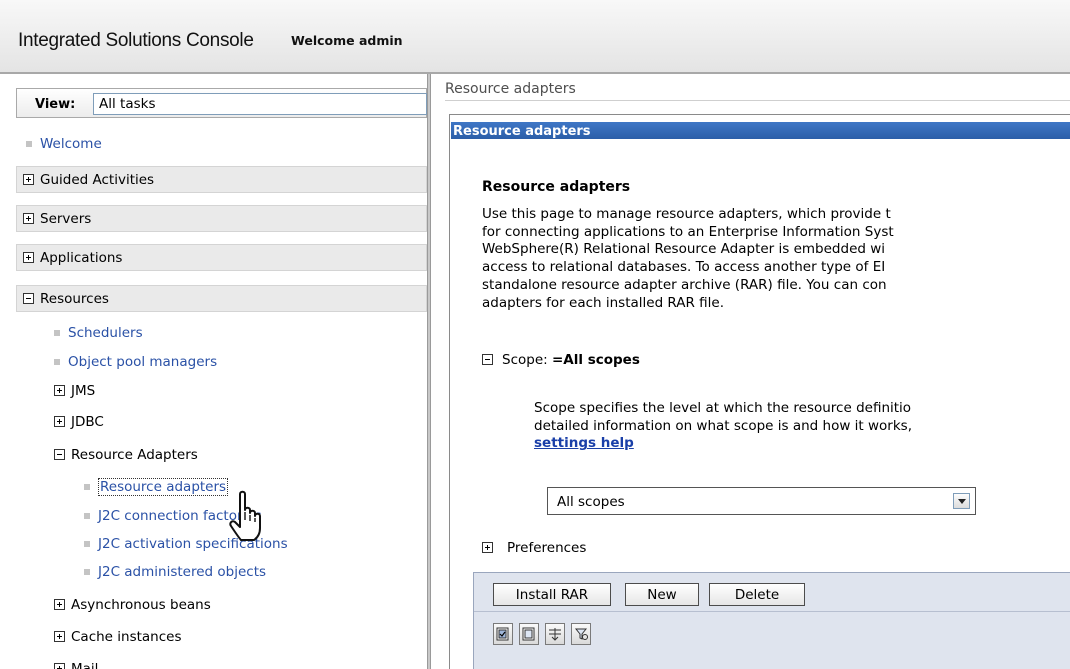  I want to click on section-label: Servers, so click(66, 219).